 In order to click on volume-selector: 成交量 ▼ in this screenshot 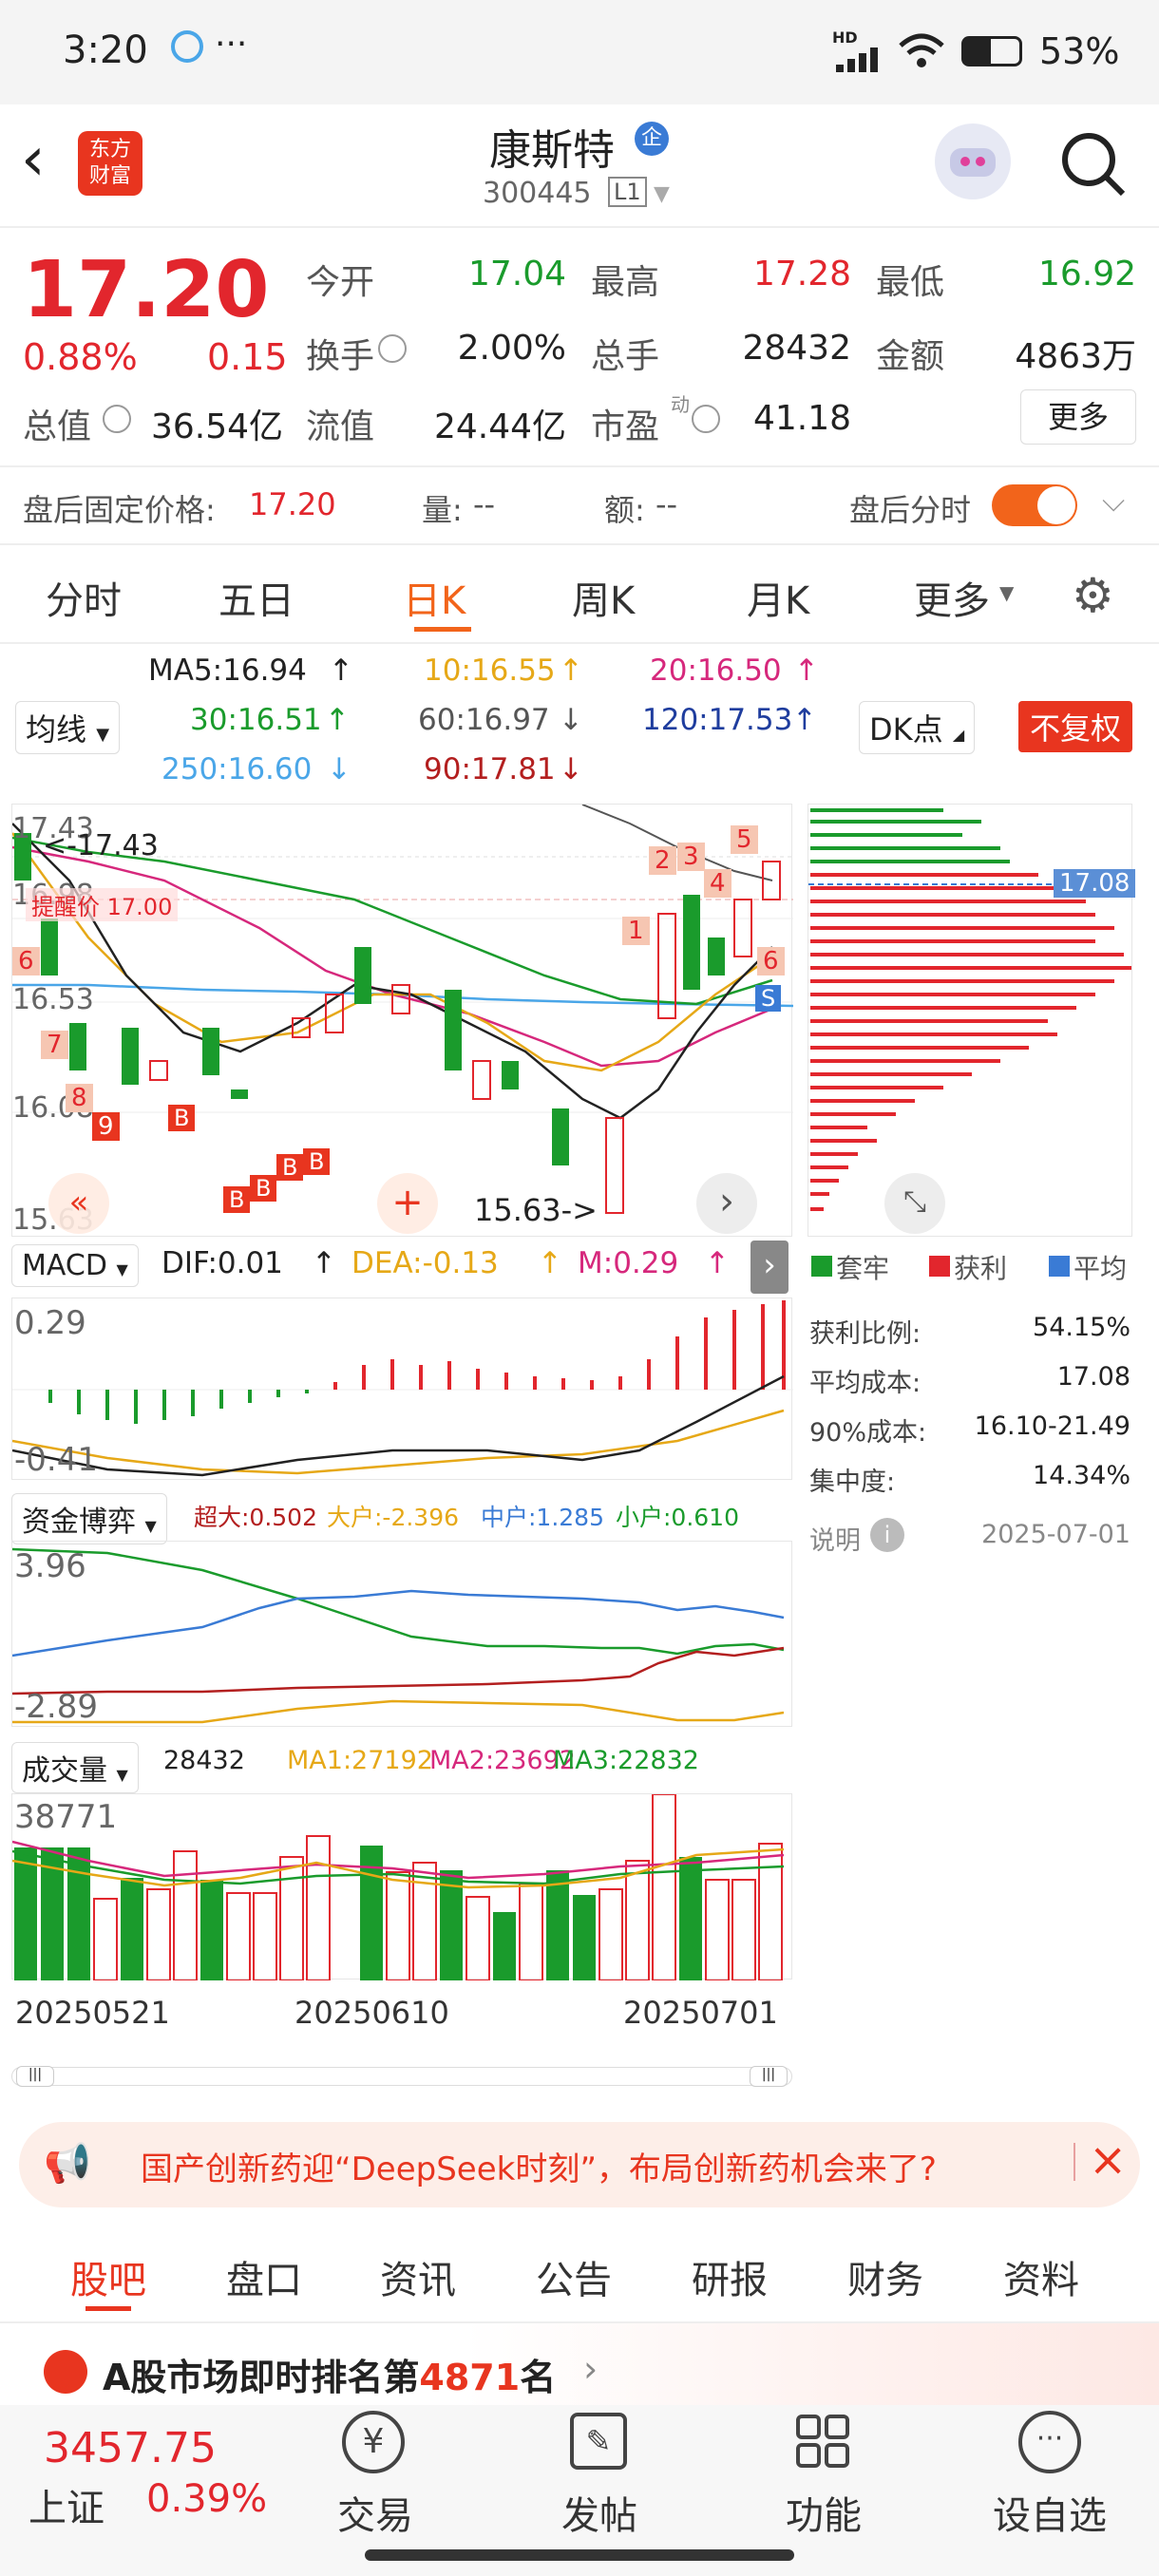, I will do `click(75, 1767)`.